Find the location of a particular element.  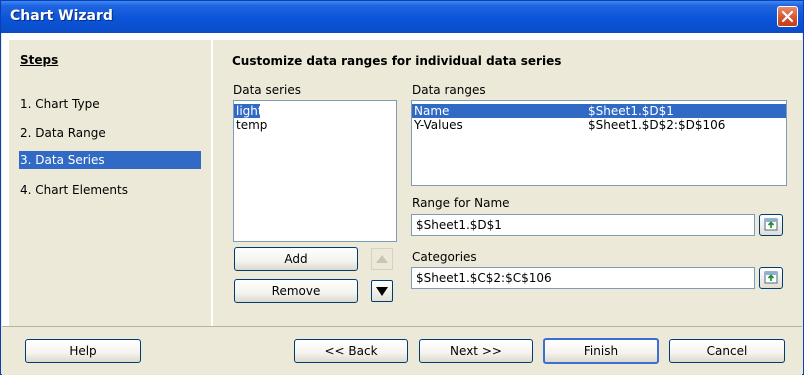

help-button: Help is located at coordinates (83, 351).